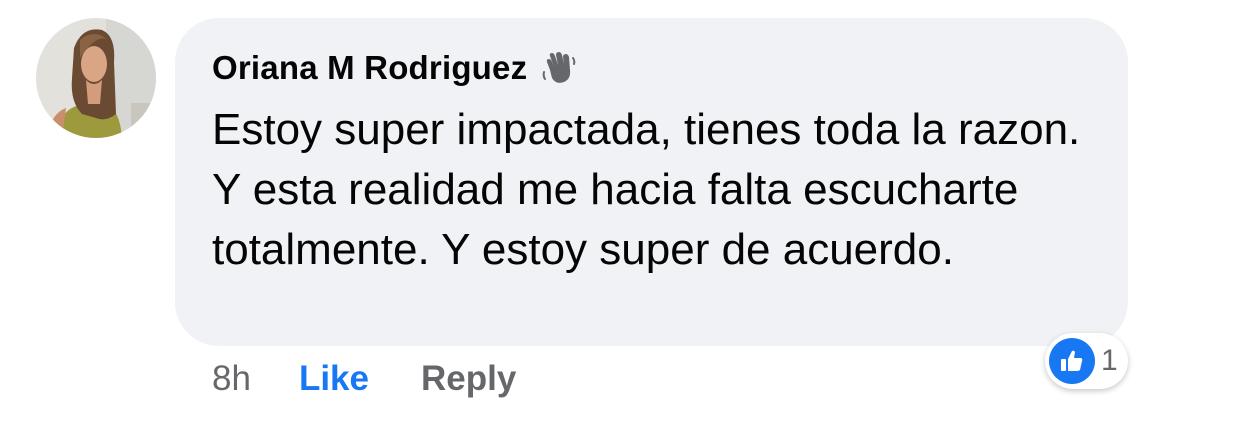  What do you see at coordinates (1072, 361) in the screenshot?
I see `thumbs-up-icon` at bounding box center [1072, 361].